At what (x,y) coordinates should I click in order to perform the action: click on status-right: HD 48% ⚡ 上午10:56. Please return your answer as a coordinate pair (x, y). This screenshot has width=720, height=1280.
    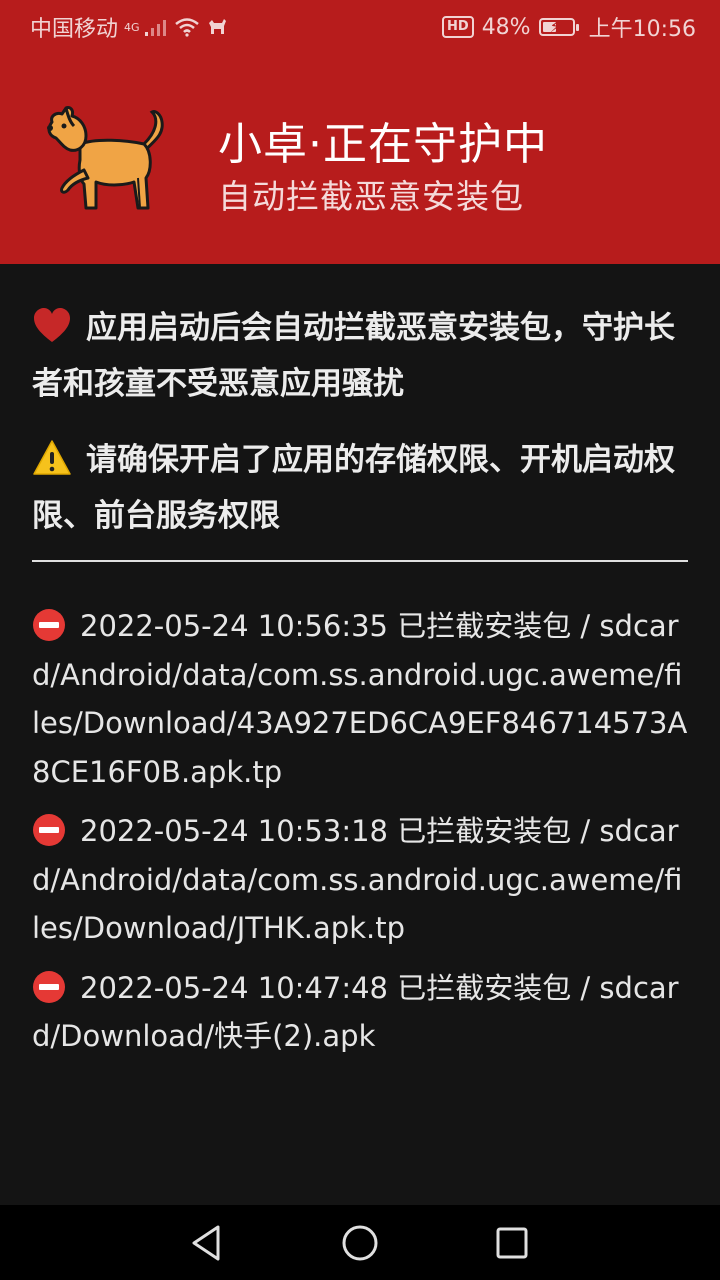
    Looking at the image, I should click on (569, 27).